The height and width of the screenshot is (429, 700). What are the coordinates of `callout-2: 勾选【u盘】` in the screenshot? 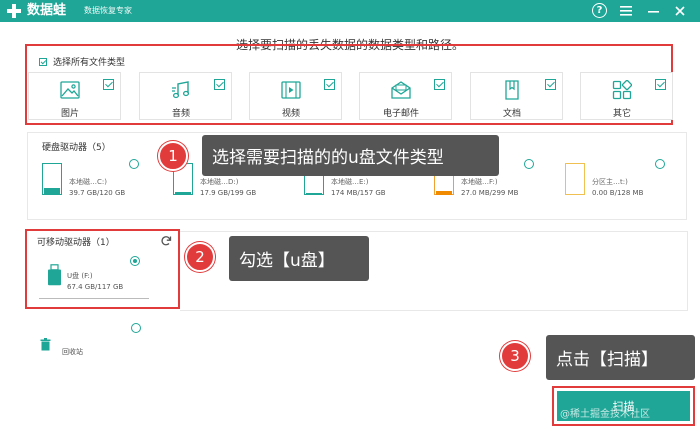 It's located at (299, 258).